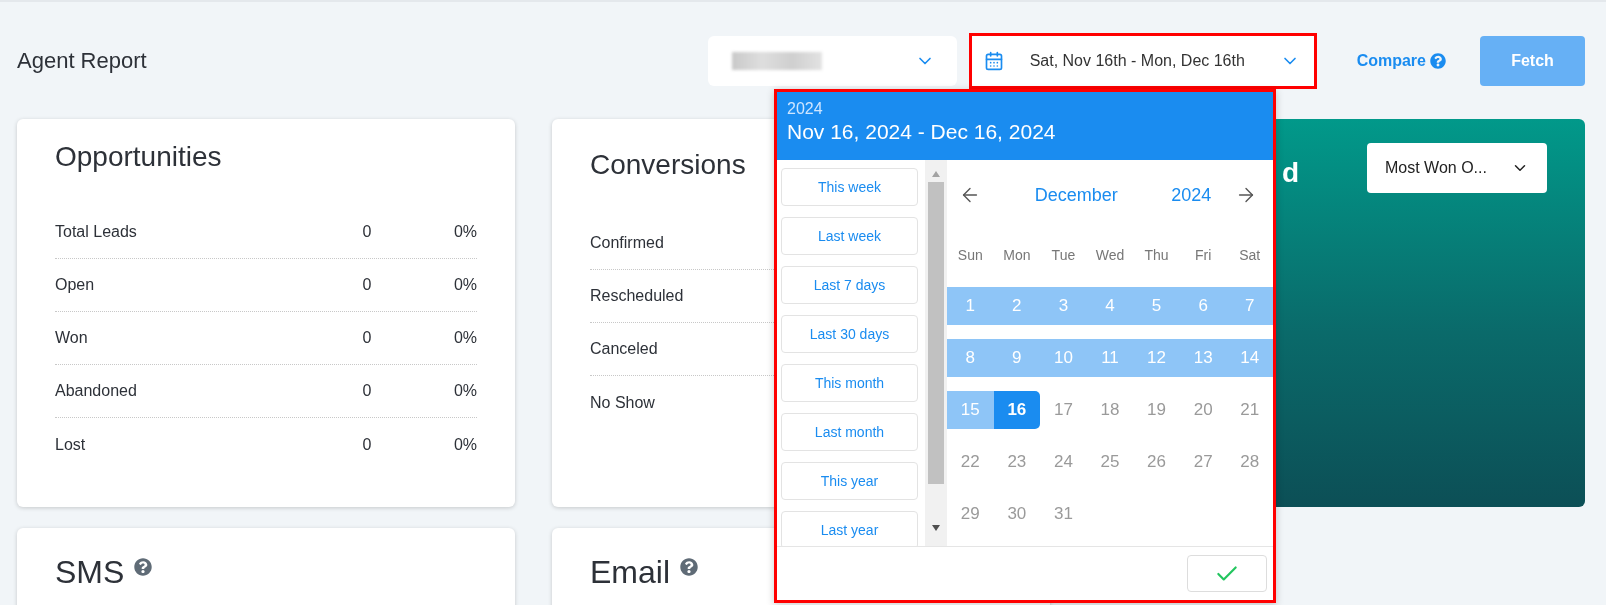  What do you see at coordinates (71, 338) in the screenshot?
I see `row-label: Won` at bounding box center [71, 338].